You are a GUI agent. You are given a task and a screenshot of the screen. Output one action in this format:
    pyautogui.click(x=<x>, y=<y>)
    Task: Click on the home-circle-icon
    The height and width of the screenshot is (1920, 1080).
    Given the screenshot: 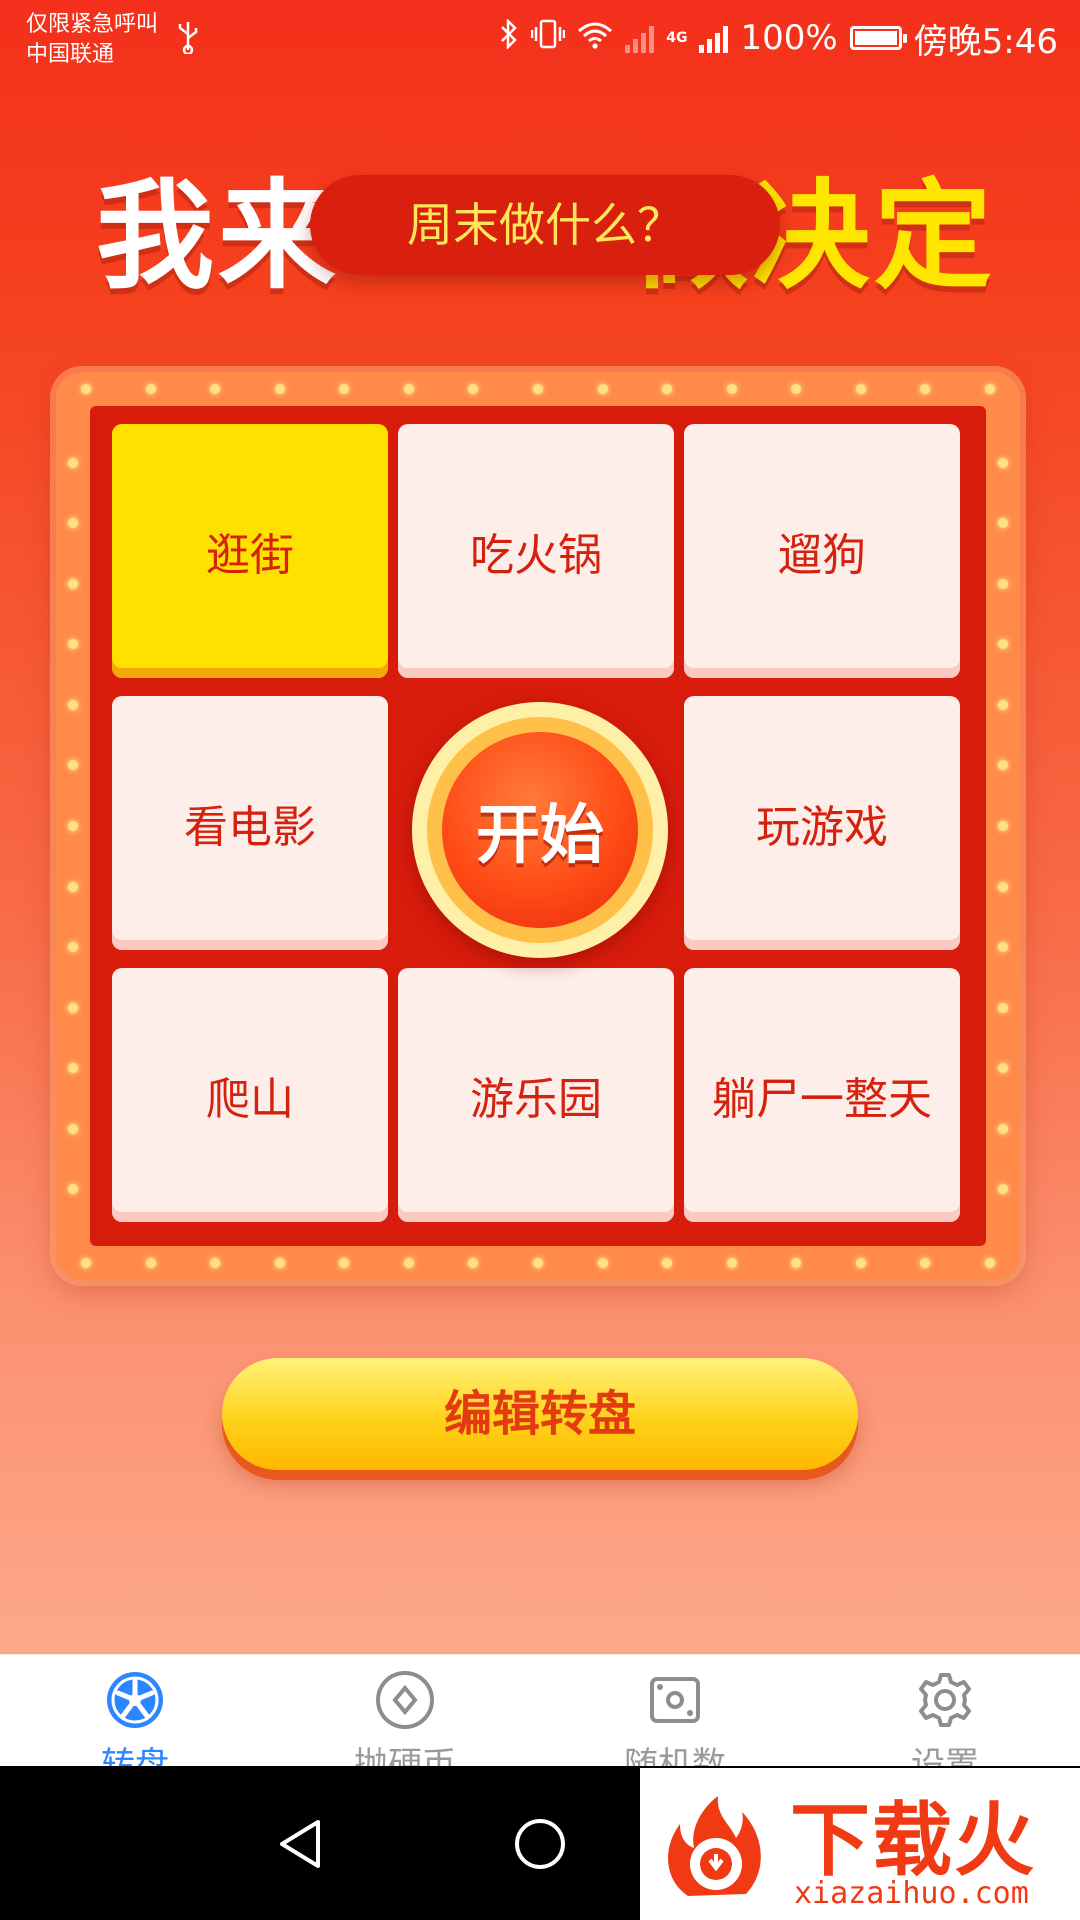 What is the action you would take?
    pyautogui.click(x=540, y=1844)
    